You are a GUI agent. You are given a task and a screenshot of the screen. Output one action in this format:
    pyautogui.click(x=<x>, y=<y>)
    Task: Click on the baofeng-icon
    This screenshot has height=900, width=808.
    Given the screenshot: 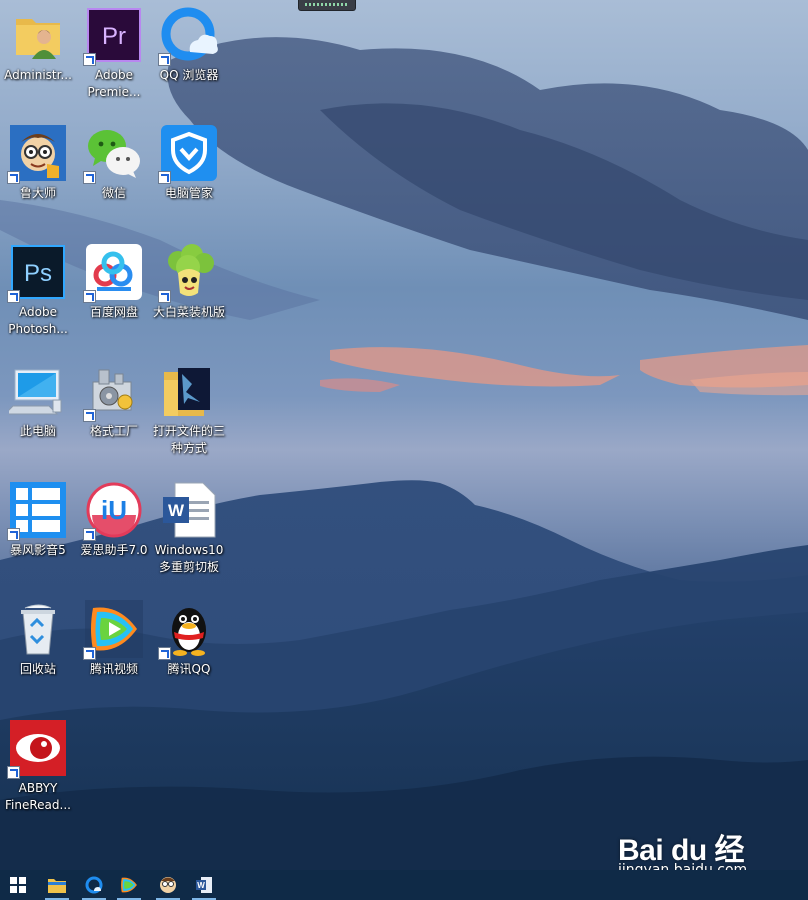 What is the action you would take?
    pyautogui.click(x=37, y=511)
    